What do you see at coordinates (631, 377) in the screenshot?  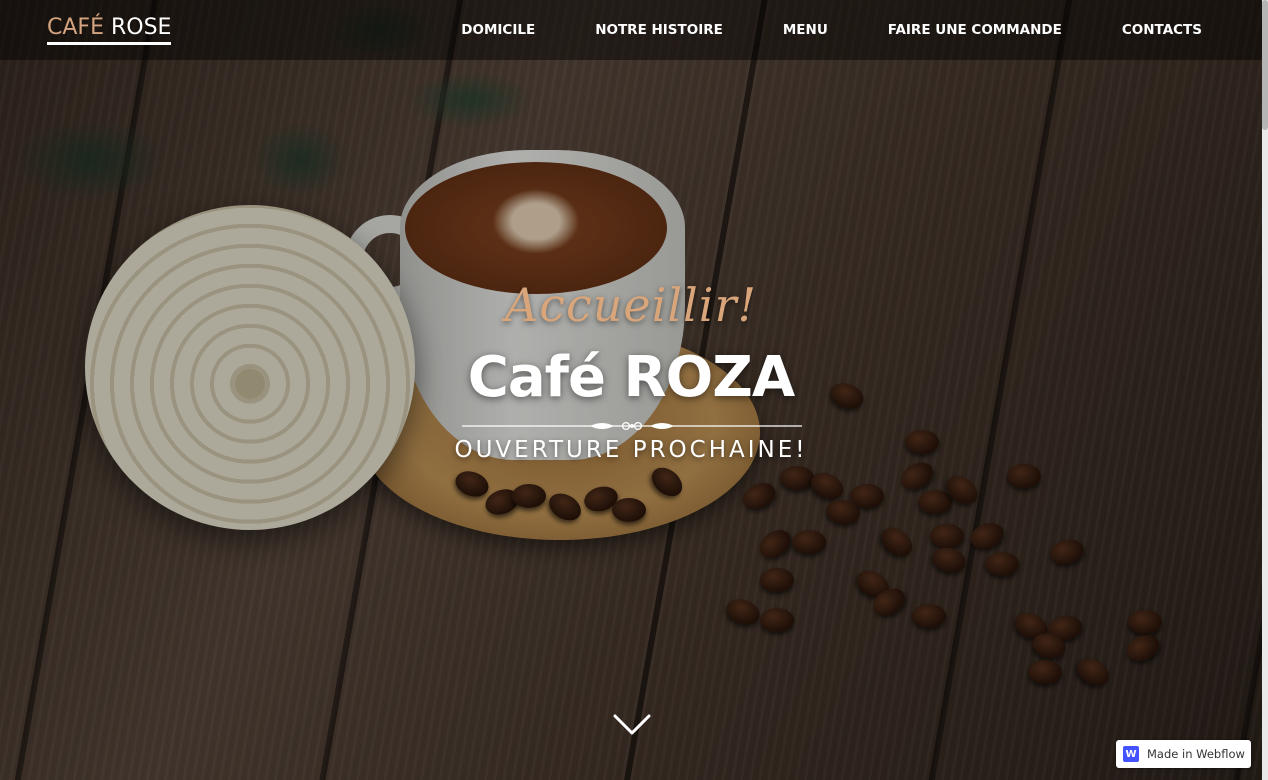 I see `hero-title: Café ROZA` at bounding box center [631, 377].